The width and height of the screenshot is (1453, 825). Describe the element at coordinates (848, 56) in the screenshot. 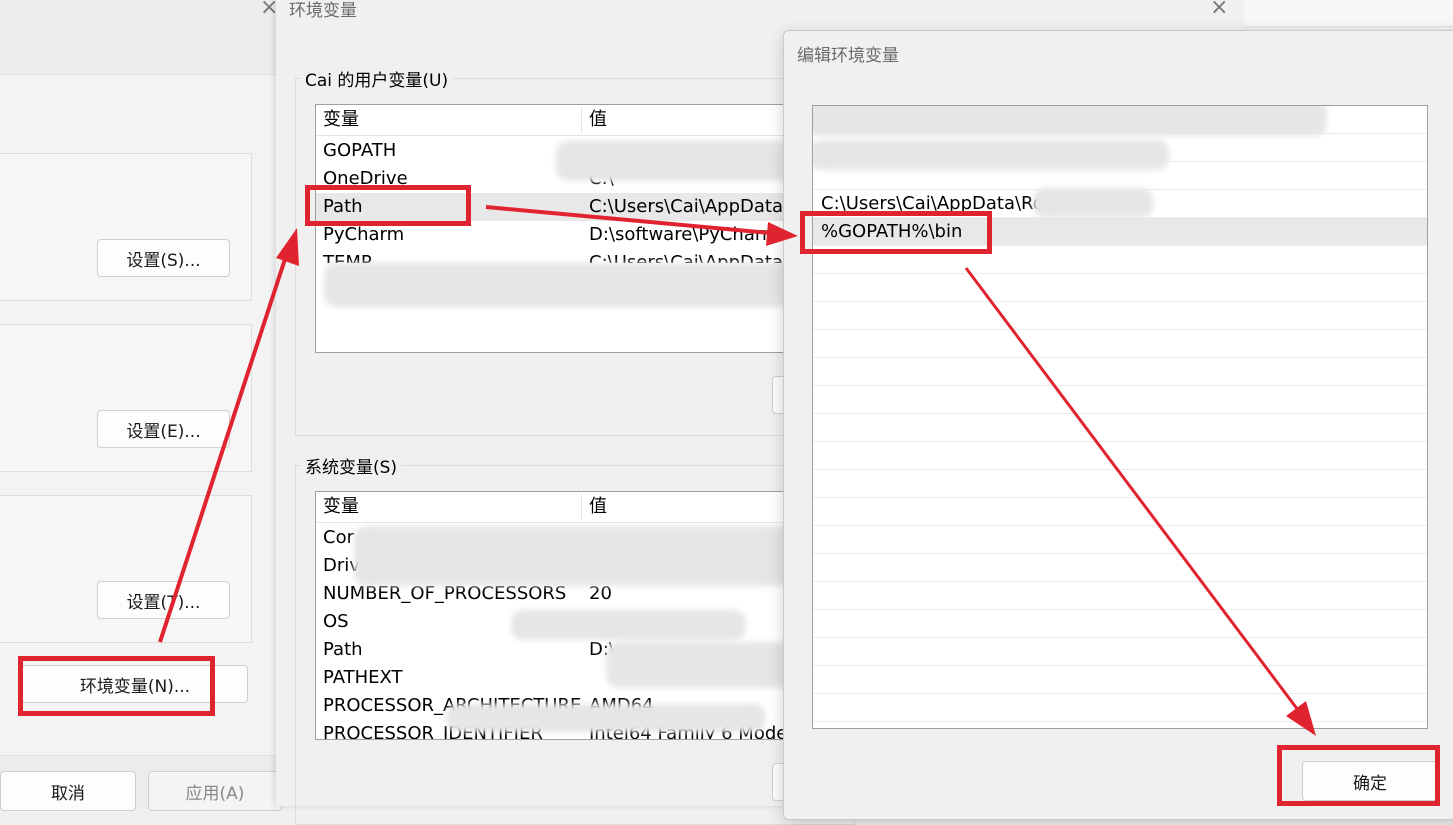

I see `dialog-title: 编辑环境变量` at that location.